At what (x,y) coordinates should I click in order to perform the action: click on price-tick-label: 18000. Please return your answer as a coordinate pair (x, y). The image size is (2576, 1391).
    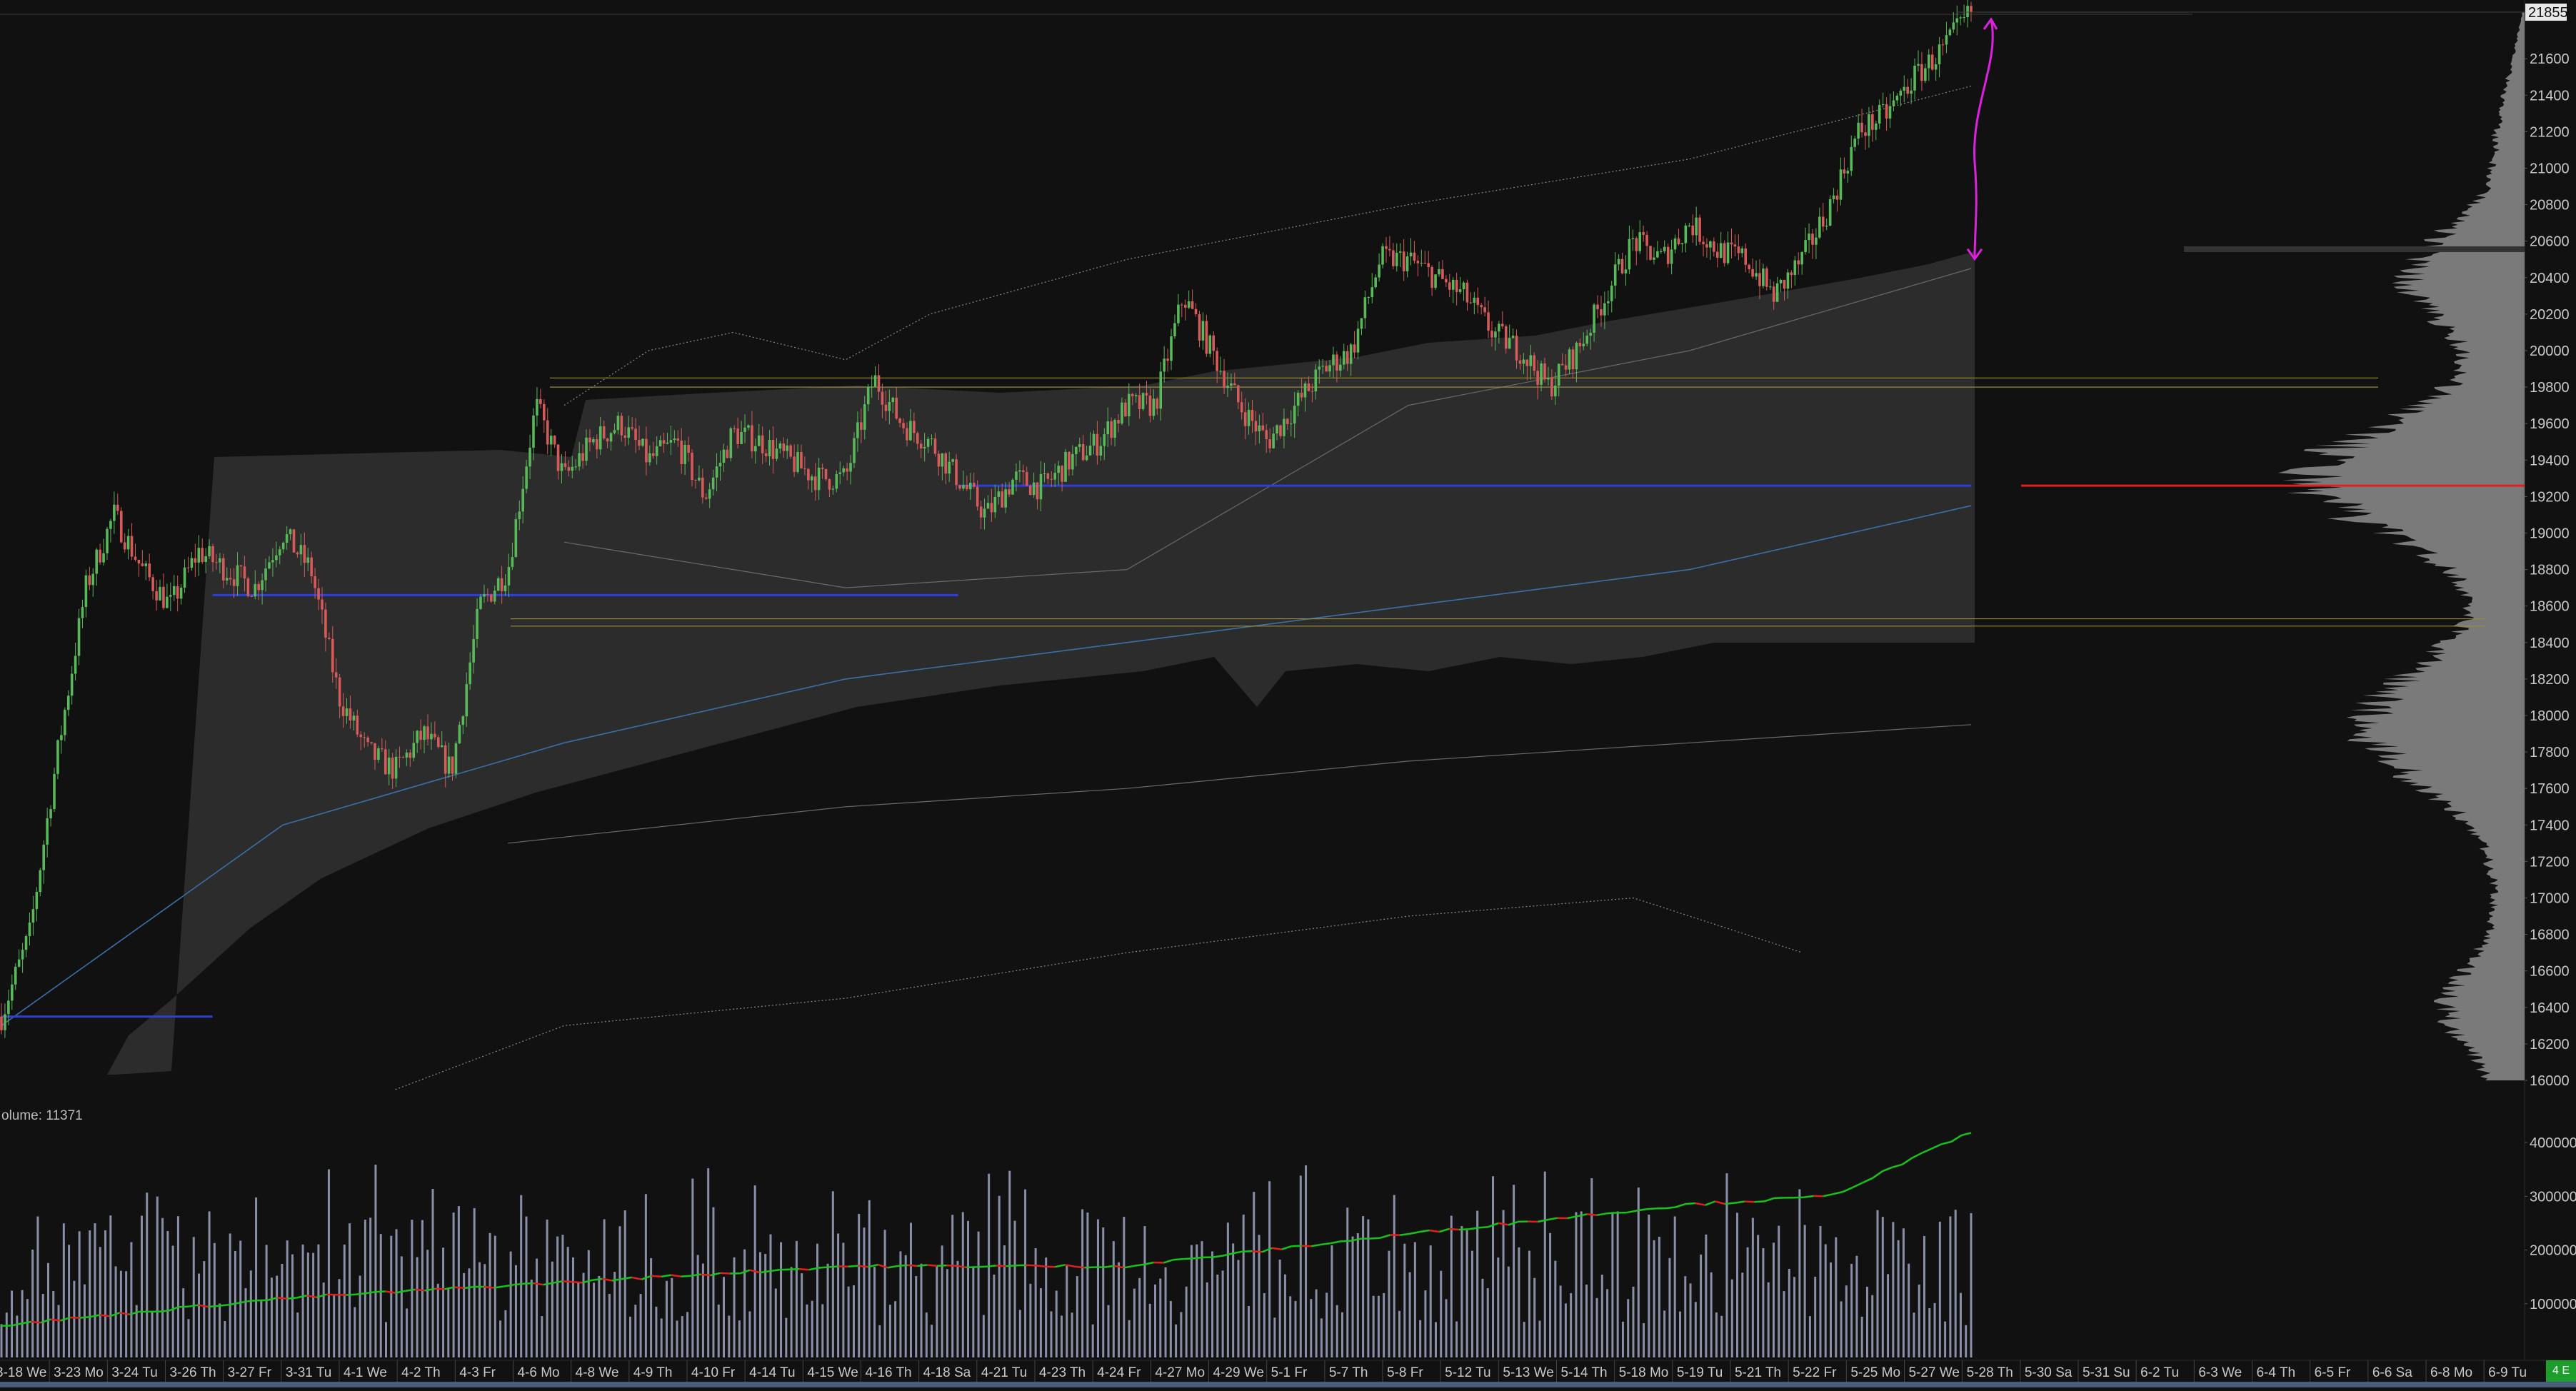
    Looking at the image, I should click on (2550, 716).